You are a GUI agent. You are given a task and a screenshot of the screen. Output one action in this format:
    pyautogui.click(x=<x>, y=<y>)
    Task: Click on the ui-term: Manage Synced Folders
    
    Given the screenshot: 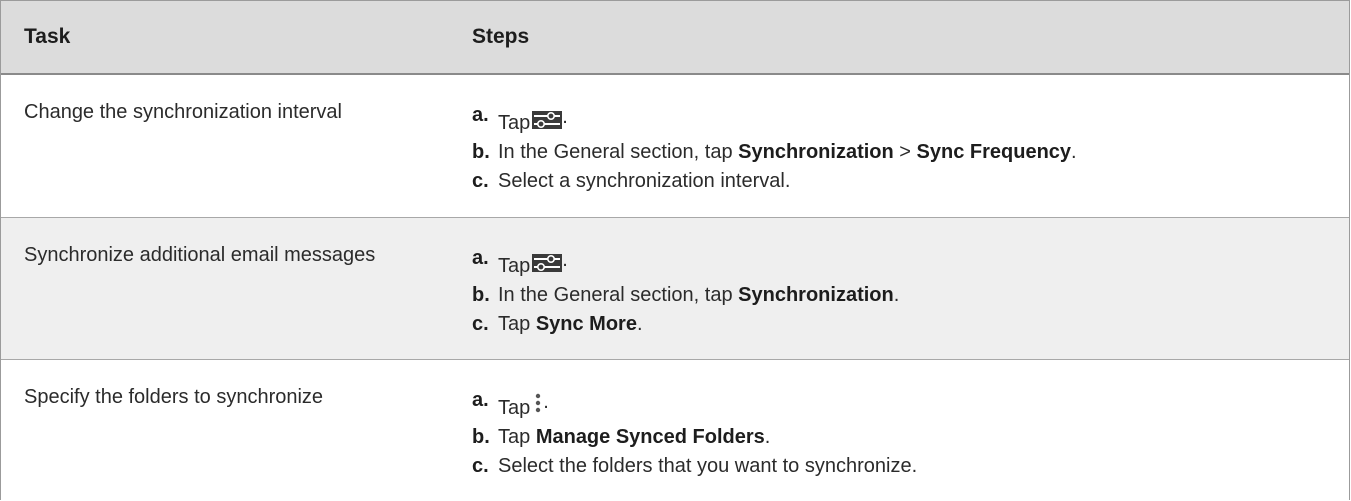 What is the action you would take?
    pyautogui.click(x=650, y=437)
    